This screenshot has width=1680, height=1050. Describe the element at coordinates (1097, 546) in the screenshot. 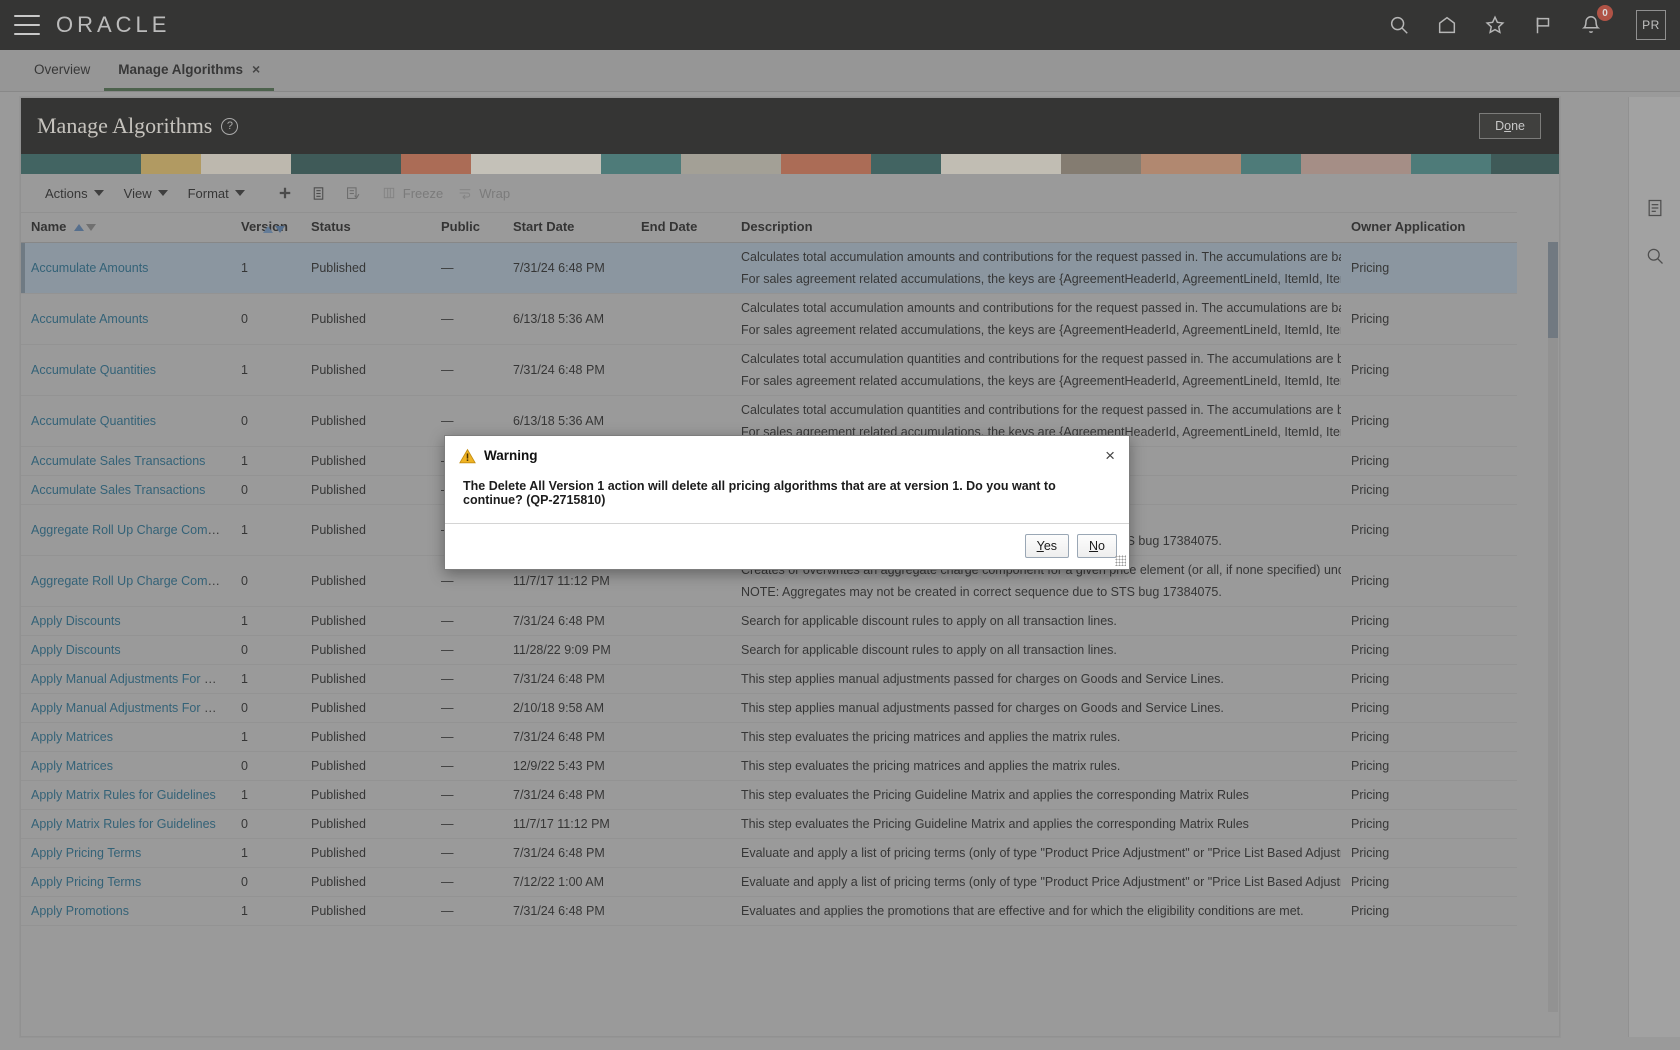

I see `no-button: No` at that location.